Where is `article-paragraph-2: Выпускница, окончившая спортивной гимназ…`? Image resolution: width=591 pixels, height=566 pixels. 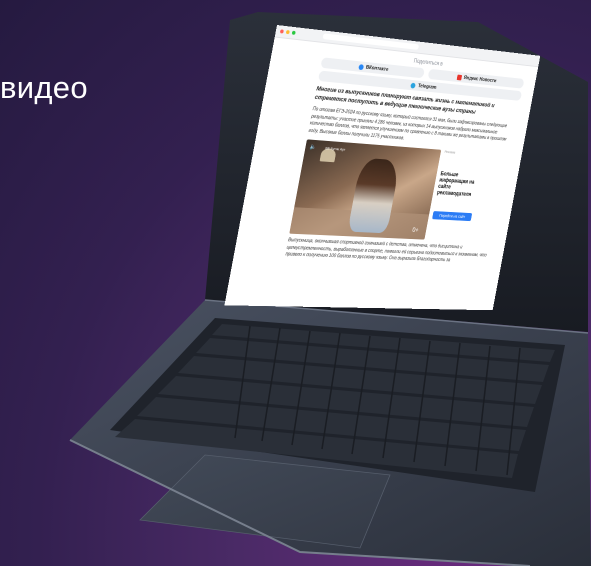 article-paragraph-2: Выпускница, окончившая спортивной гимназ… is located at coordinates (386, 250).